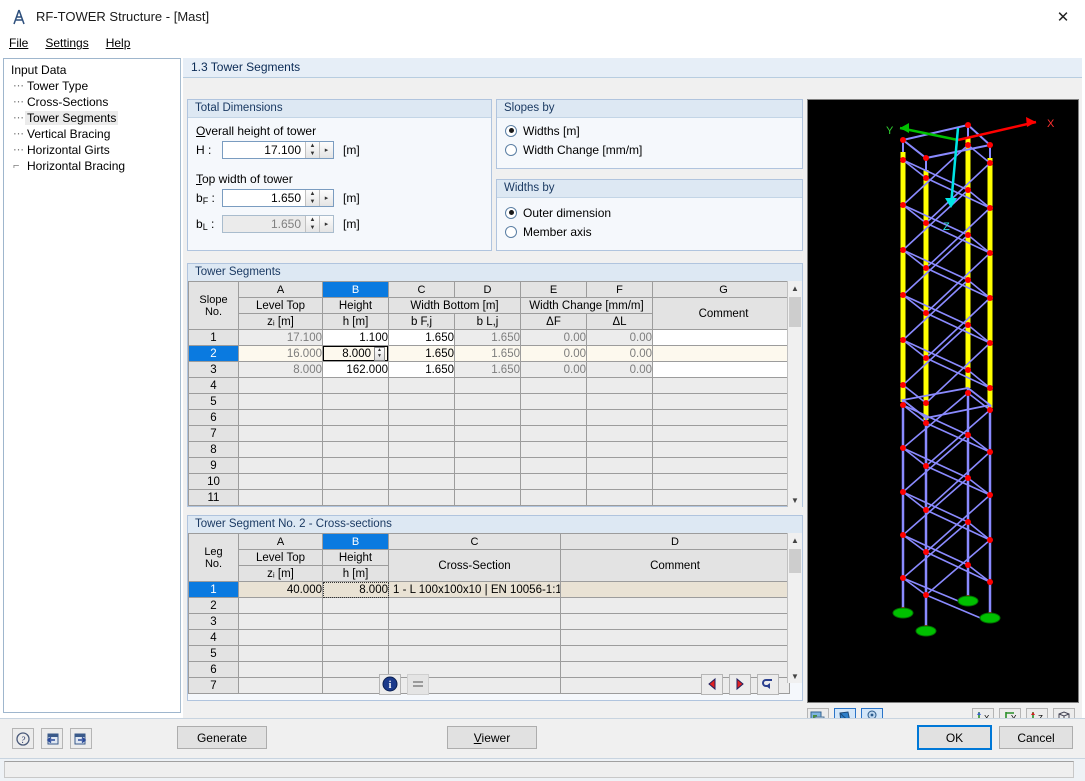  Describe the element at coordinates (1063, 16) in the screenshot. I see `close-icon: ✕` at that location.